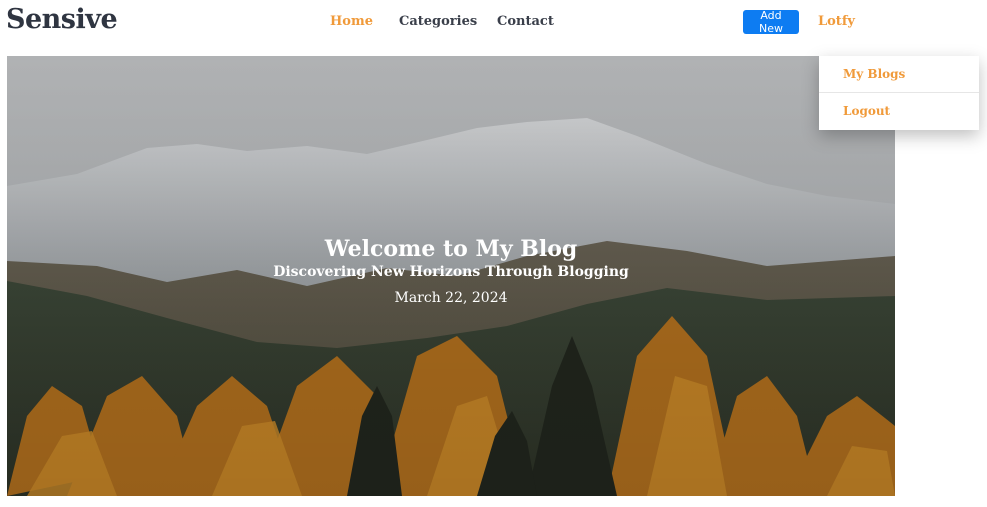 This screenshot has width=987, height=507. What do you see at coordinates (525, 21) in the screenshot?
I see `nav-contact-link: Contact` at bounding box center [525, 21].